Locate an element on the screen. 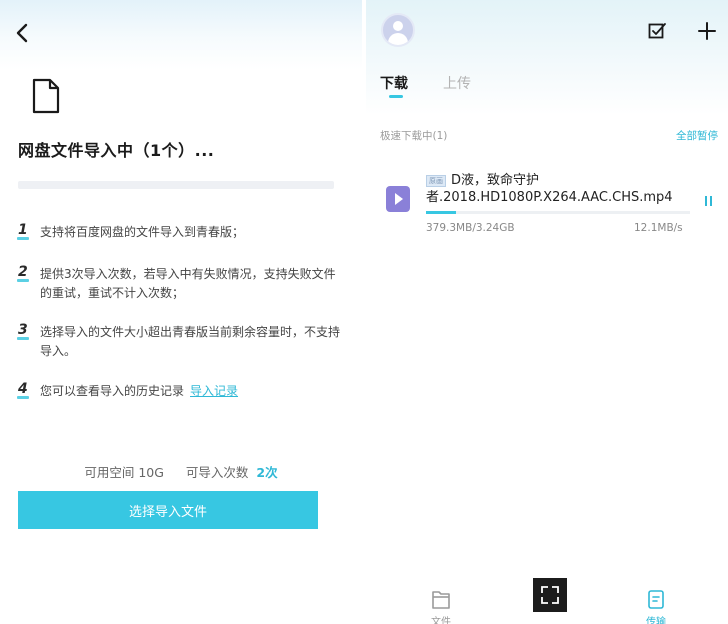 The height and width of the screenshot is (624, 728). back-button is located at coordinates (23, 33).